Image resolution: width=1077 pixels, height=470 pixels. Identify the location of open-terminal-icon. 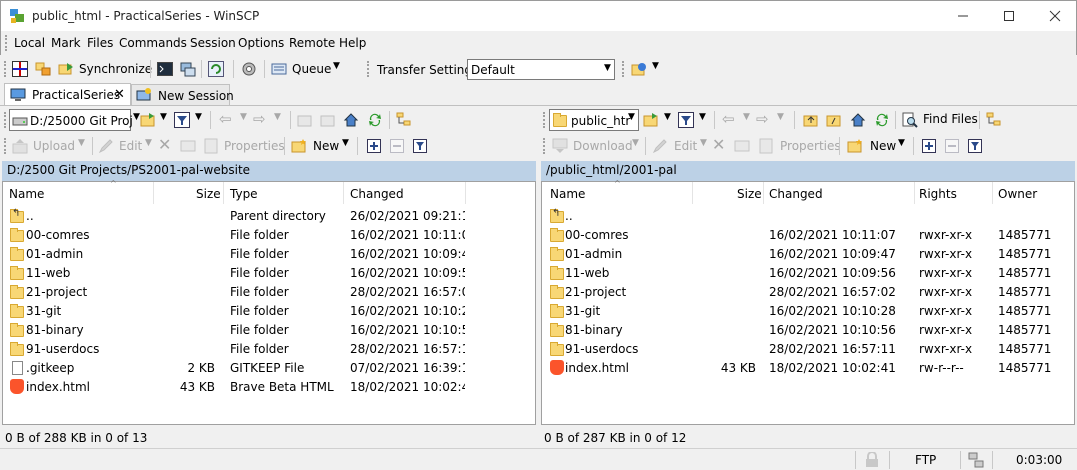
(165, 69).